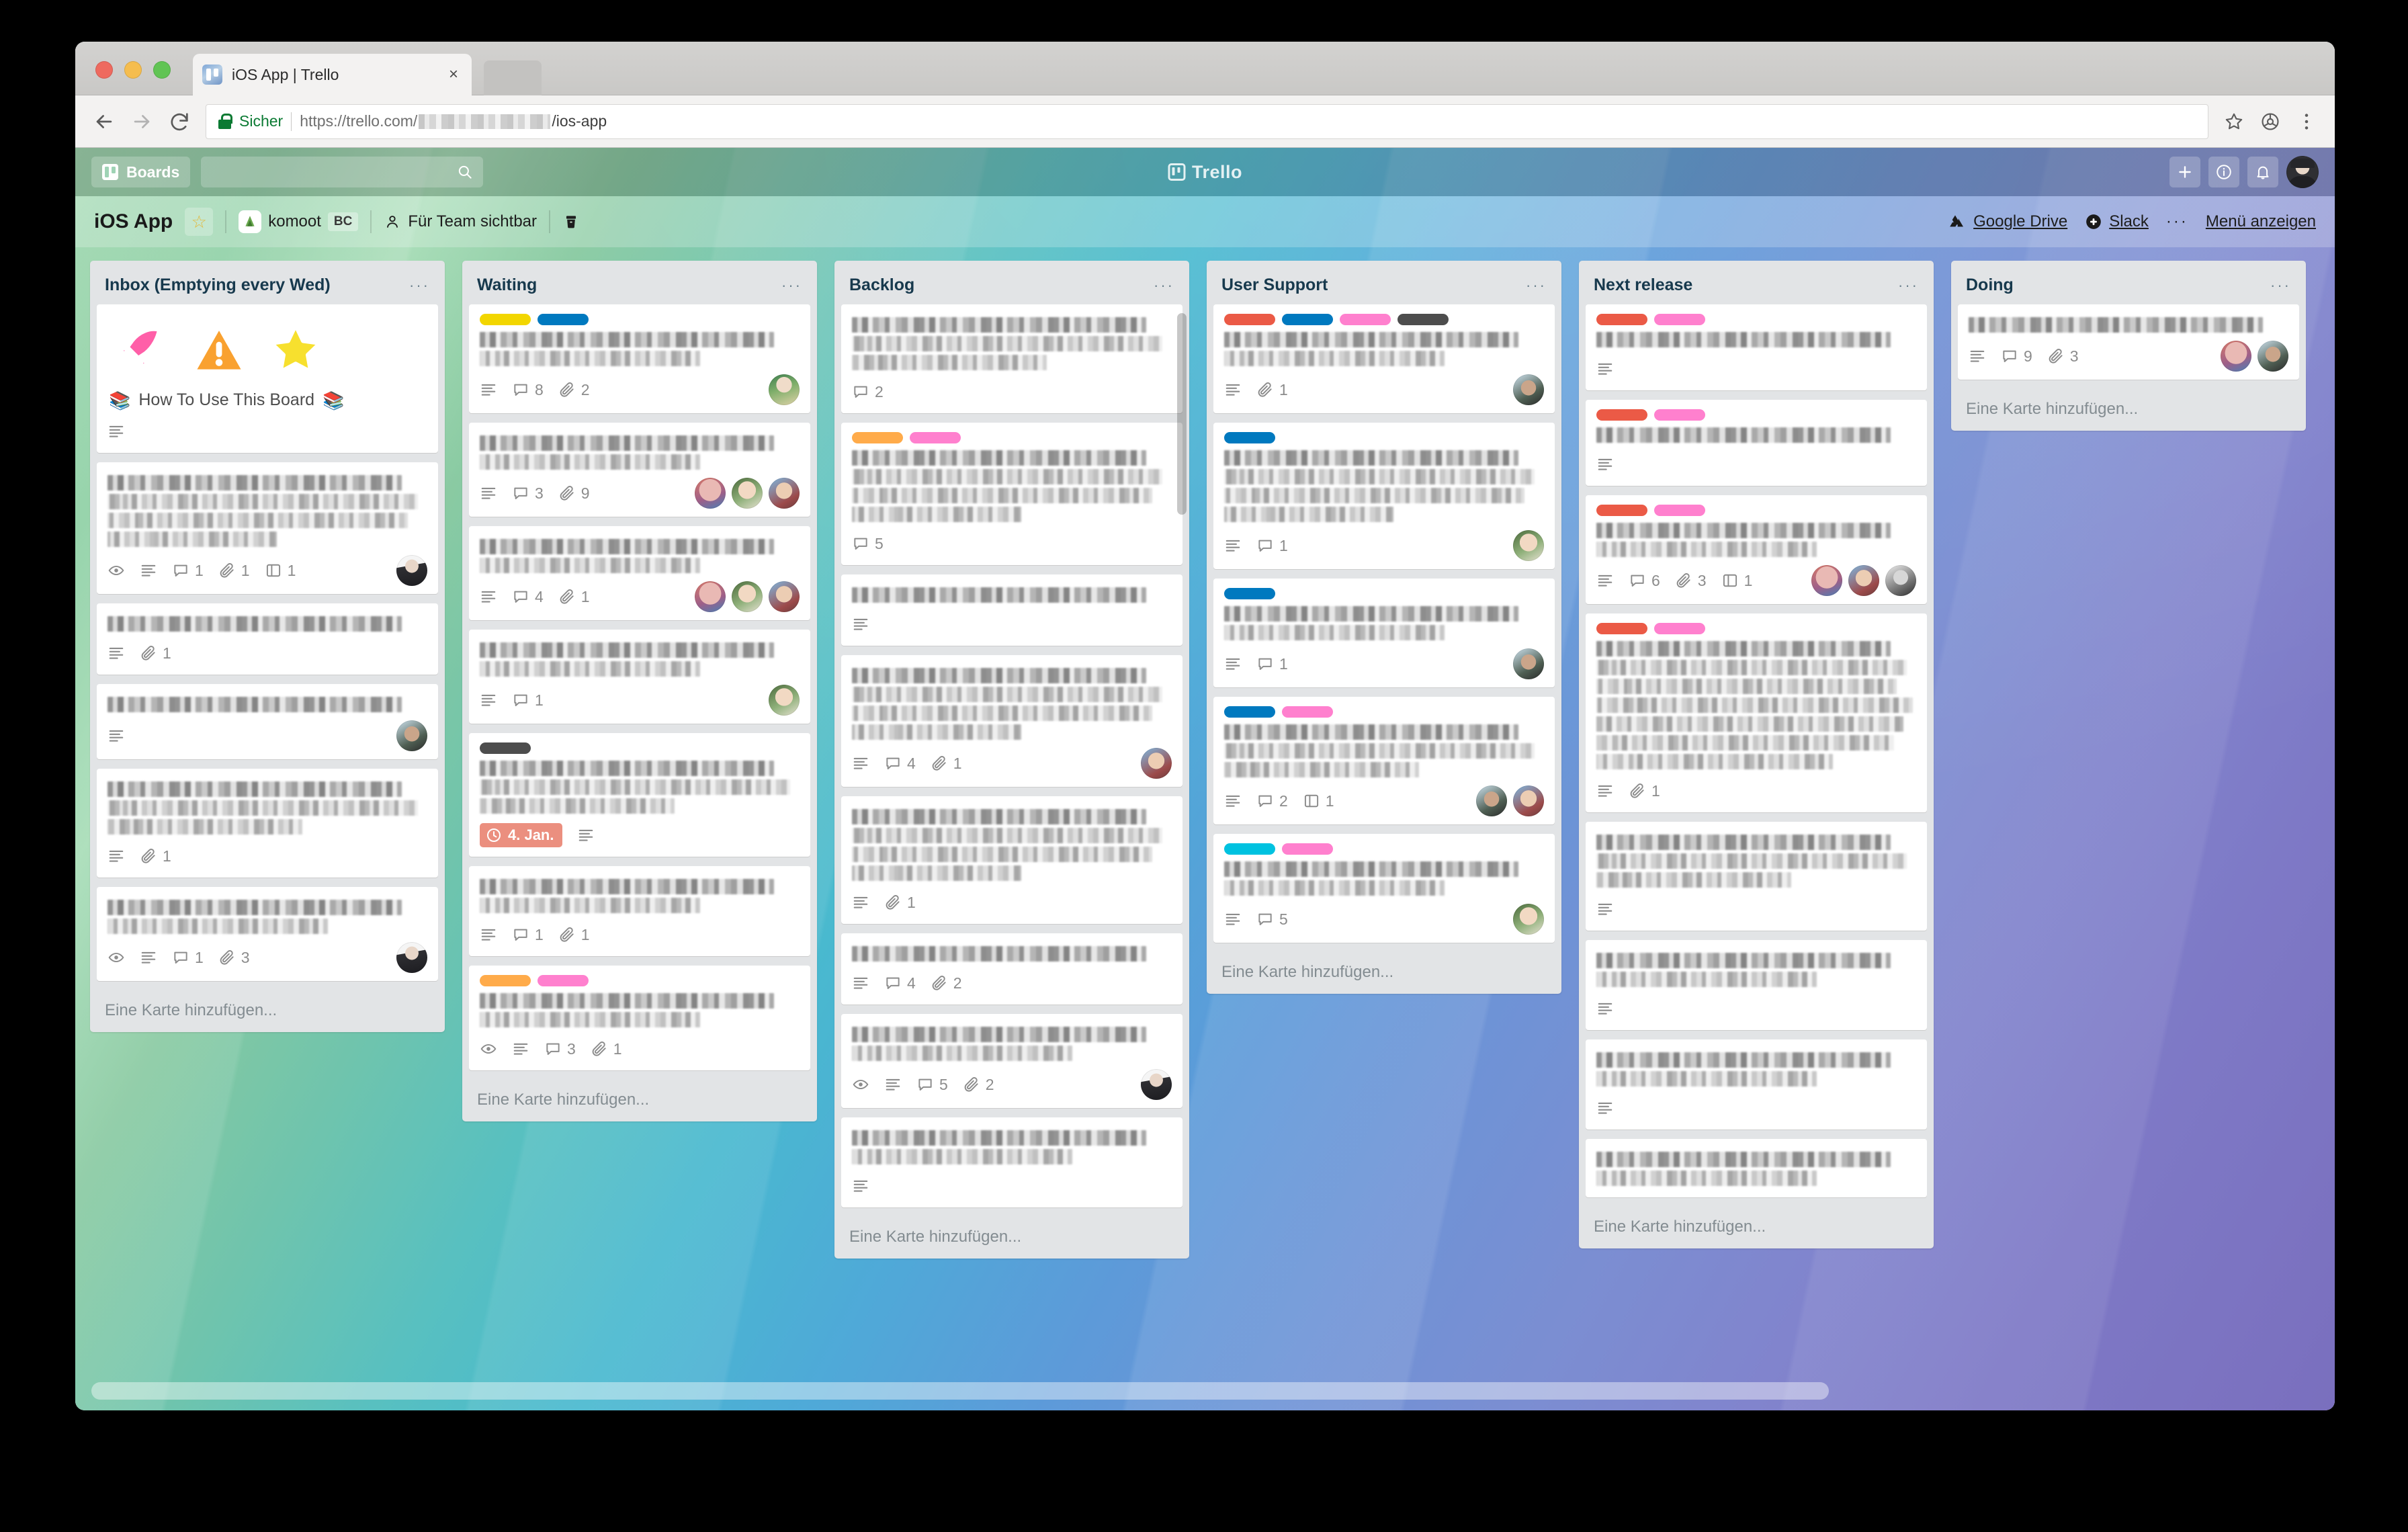 This screenshot has width=2408, height=1532. I want to click on team-button: komoot BC, so click(299, 222).